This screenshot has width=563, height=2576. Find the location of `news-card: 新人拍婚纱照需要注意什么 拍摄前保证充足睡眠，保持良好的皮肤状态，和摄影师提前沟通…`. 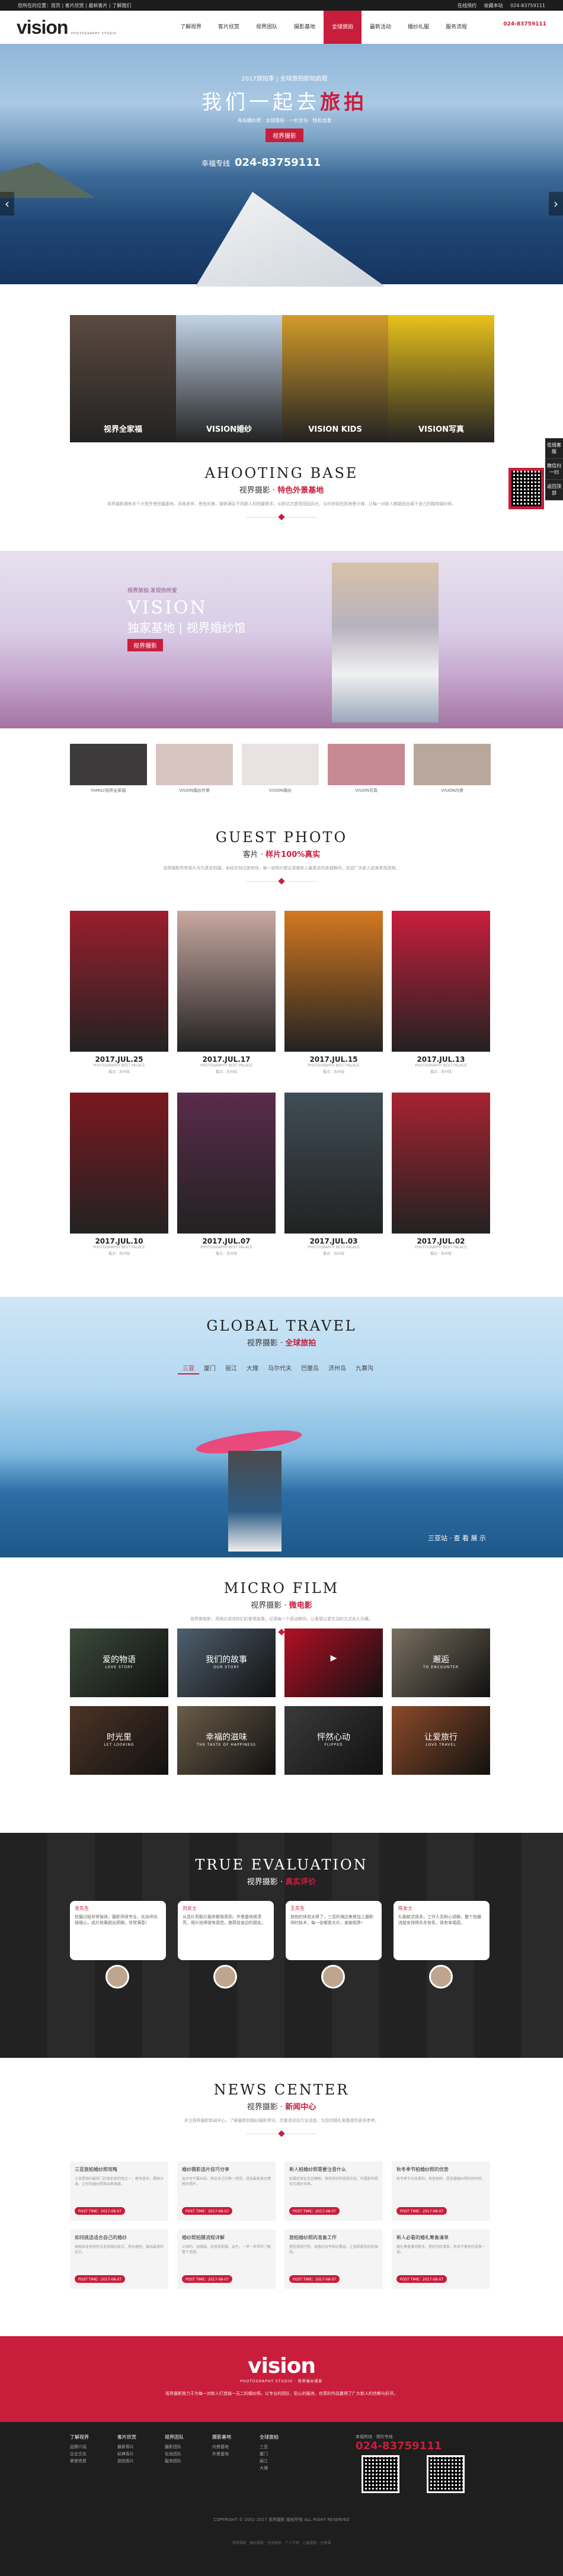

news-card: 新人拍婚纱照需要注意什么 拍摄前保证充足睡眠，保持良好的皮肤状态，和摄影师提前沟通… is located at coordinates (333, 2191).